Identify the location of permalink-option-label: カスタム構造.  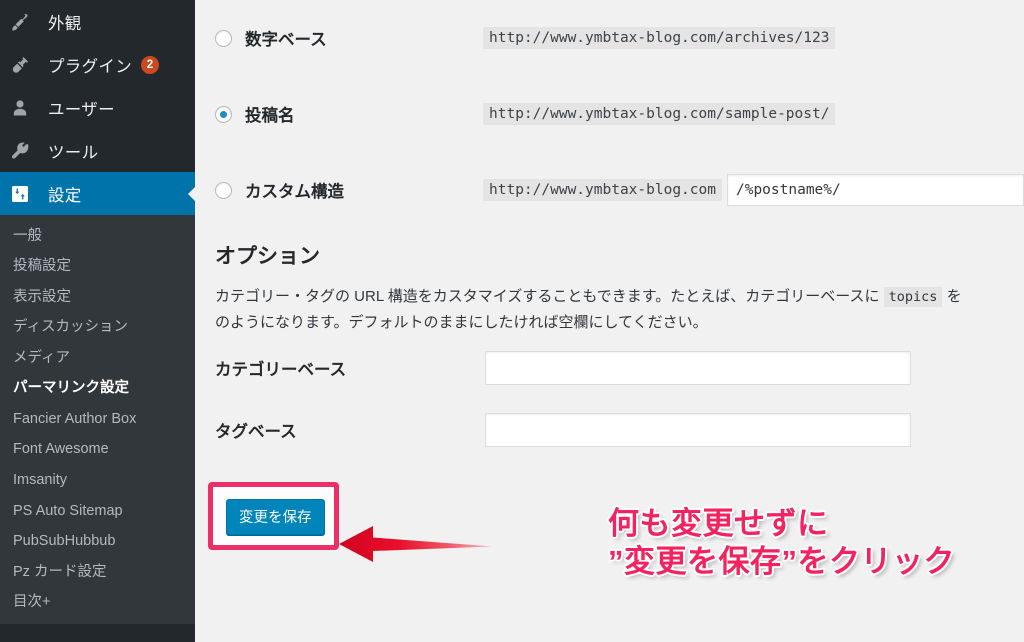
(294, 192).